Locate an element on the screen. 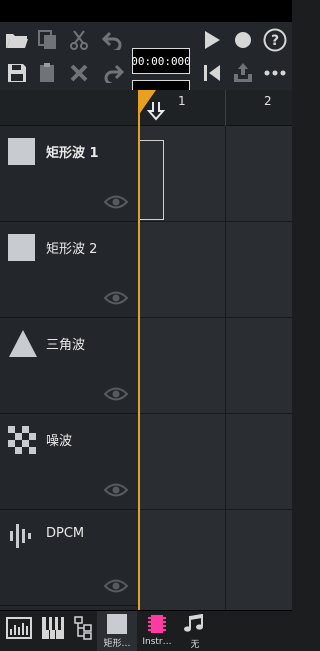  channel-name: DPCM is located at coordinates (65, 533).